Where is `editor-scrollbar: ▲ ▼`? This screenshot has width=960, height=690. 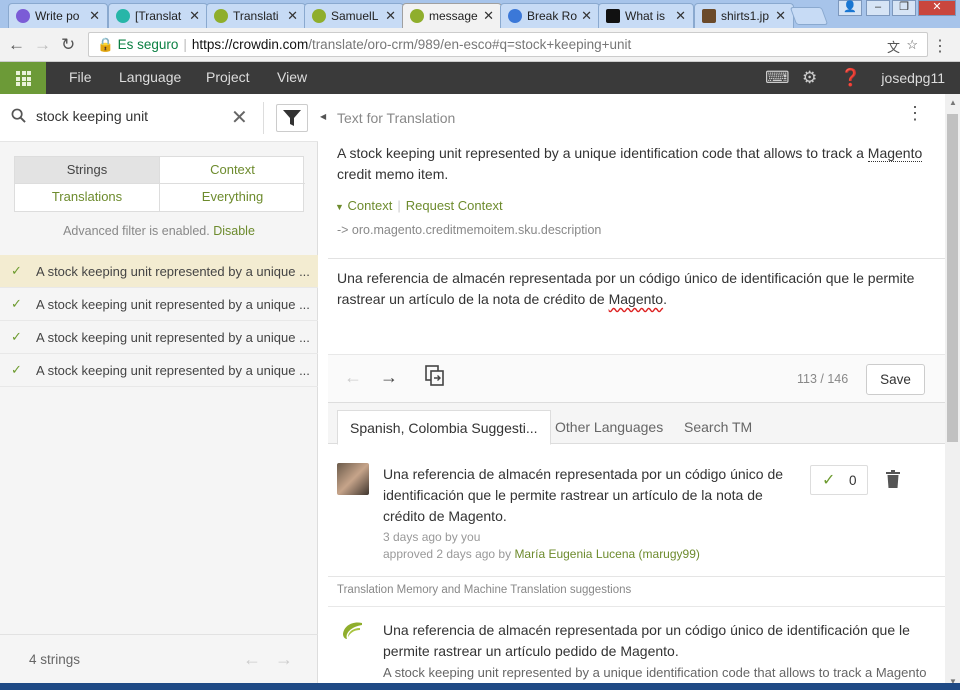 editor-scrollbar: ▲ ▼ is located at coordinates (952, 392).